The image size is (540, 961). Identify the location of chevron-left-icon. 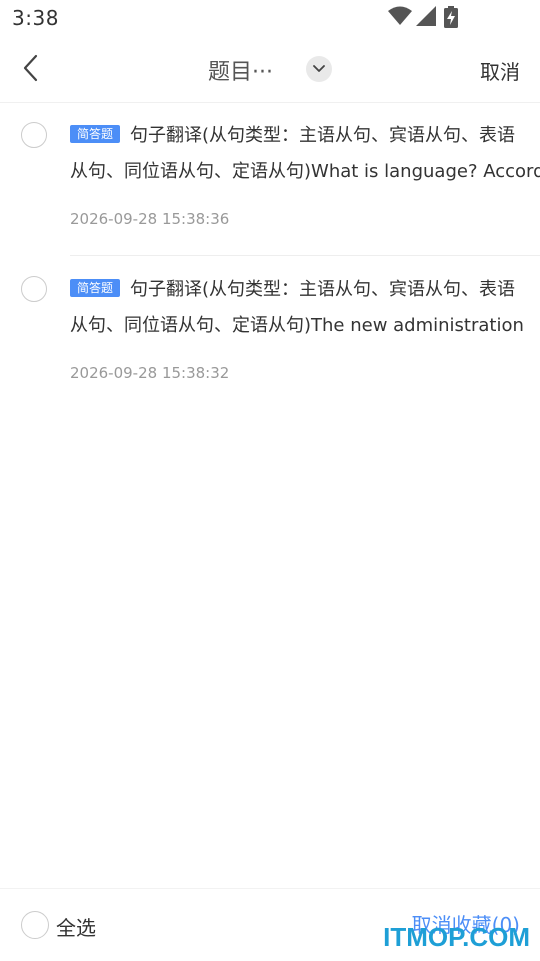
(30, 68).